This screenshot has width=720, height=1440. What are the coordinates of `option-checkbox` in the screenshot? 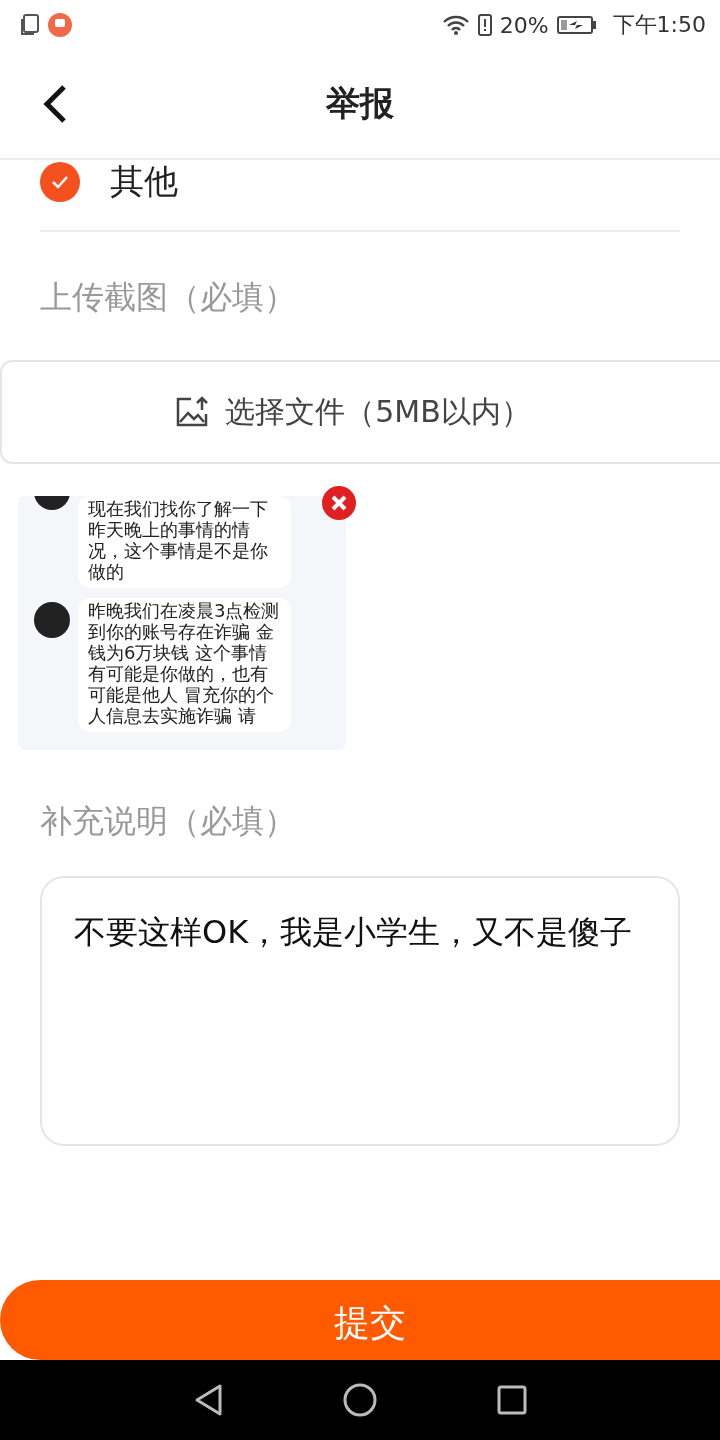 It's located at (60, 182).